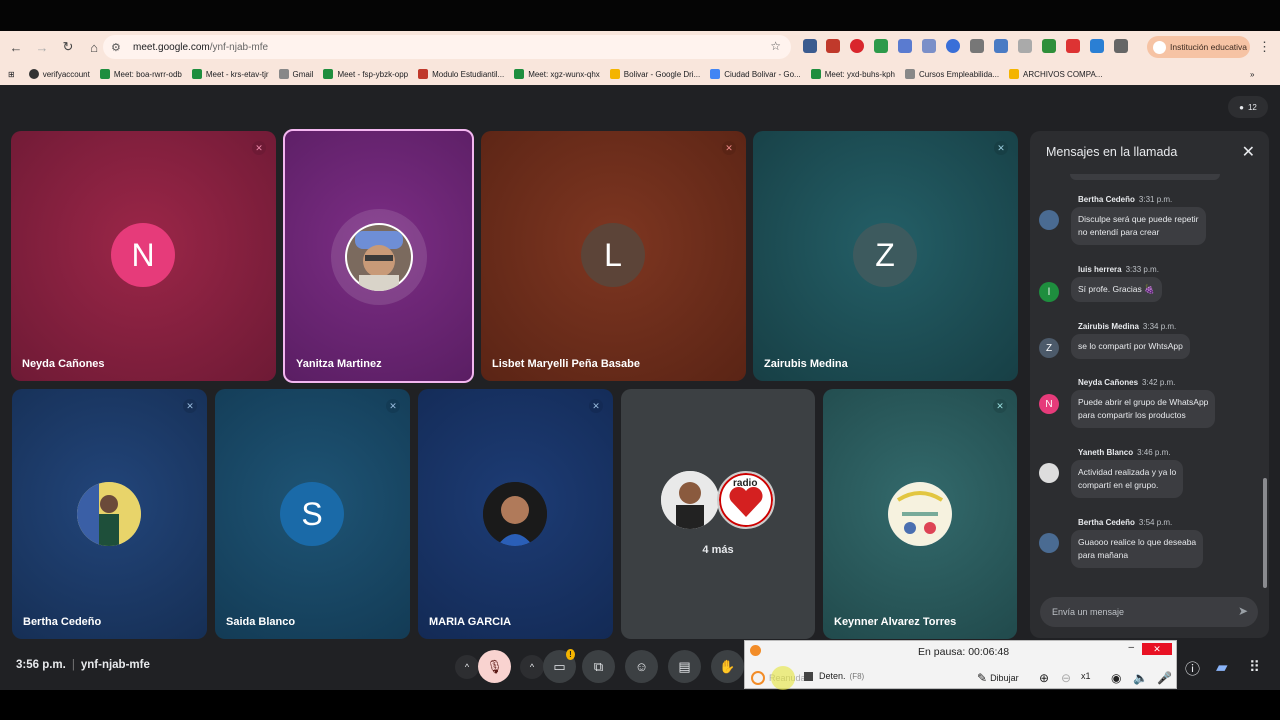  Describe the element at coordinates (1121, 46) in the screenshot. I see `puzzle-icon` at that location.